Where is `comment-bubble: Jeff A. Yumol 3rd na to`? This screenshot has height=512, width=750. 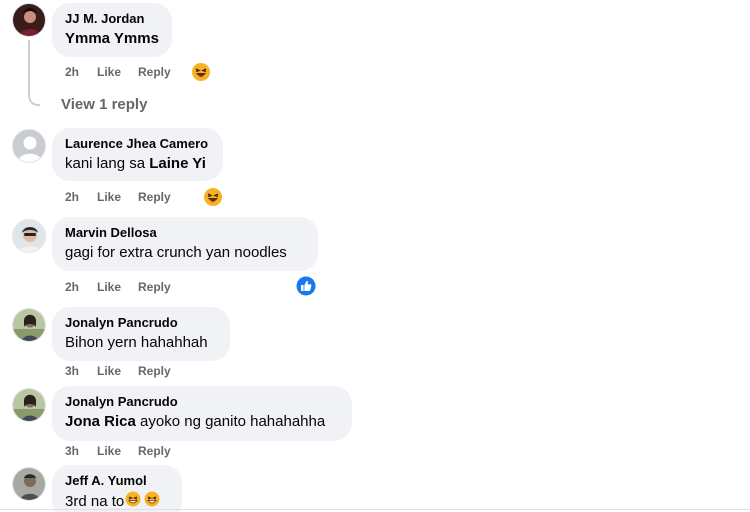
comment-bubble: Jeff A. Yumol 3rd na to is located at coordinates (117, 488).